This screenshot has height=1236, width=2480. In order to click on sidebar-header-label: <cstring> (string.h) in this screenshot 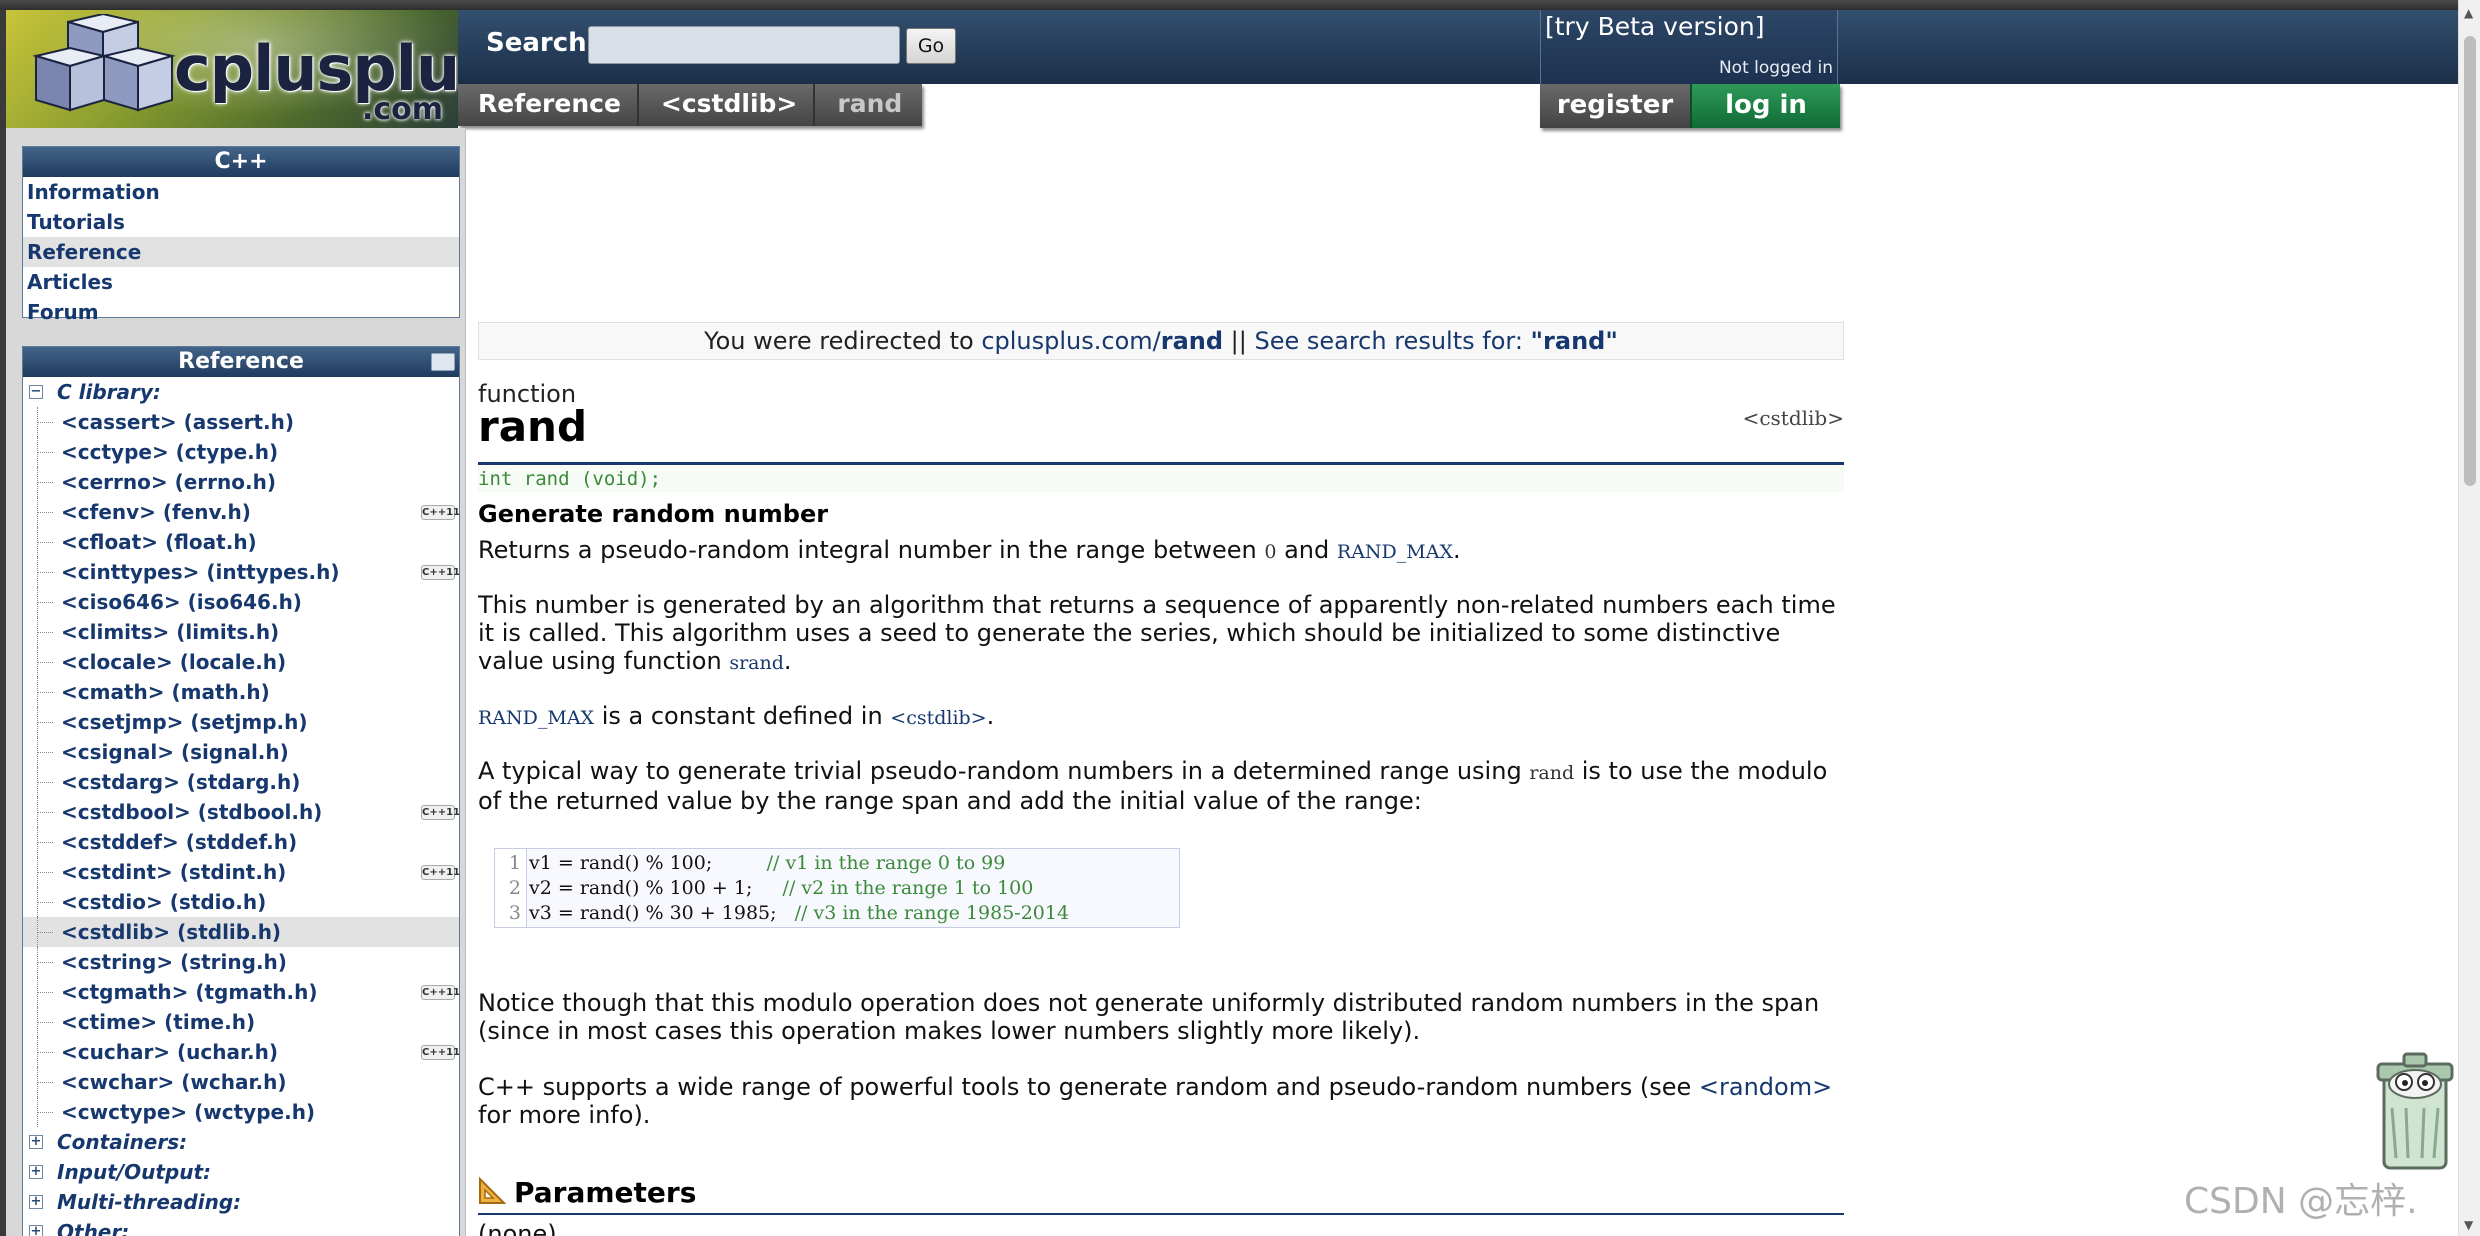, I will do `click(174, 962)`.